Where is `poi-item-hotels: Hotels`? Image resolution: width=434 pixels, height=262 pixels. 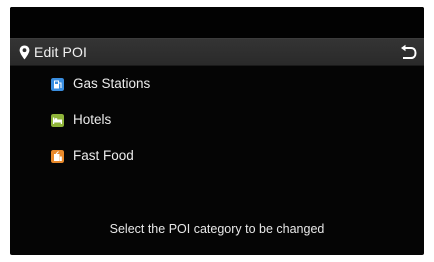
poi-item-hotels: Hotels is located at coordinates (217, 120).